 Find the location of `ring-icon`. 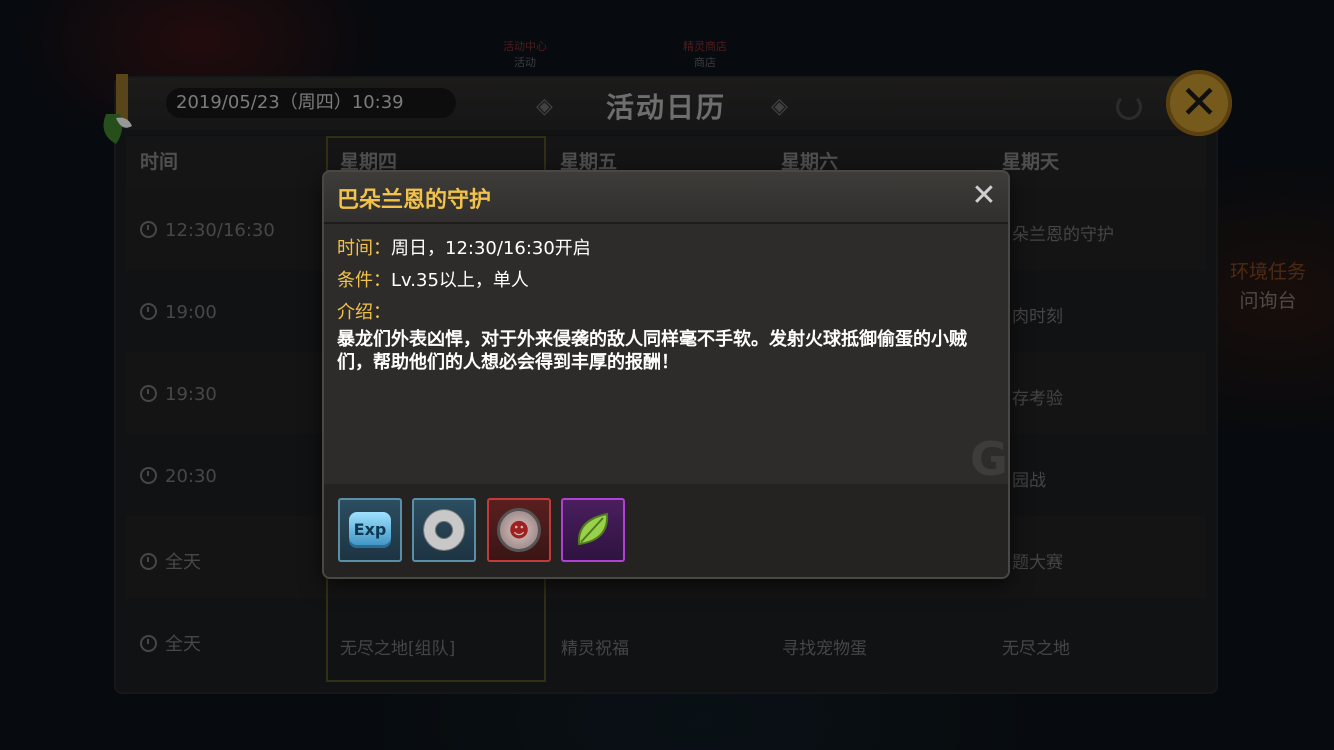

ring-icon is located at coordinates (444, 530).